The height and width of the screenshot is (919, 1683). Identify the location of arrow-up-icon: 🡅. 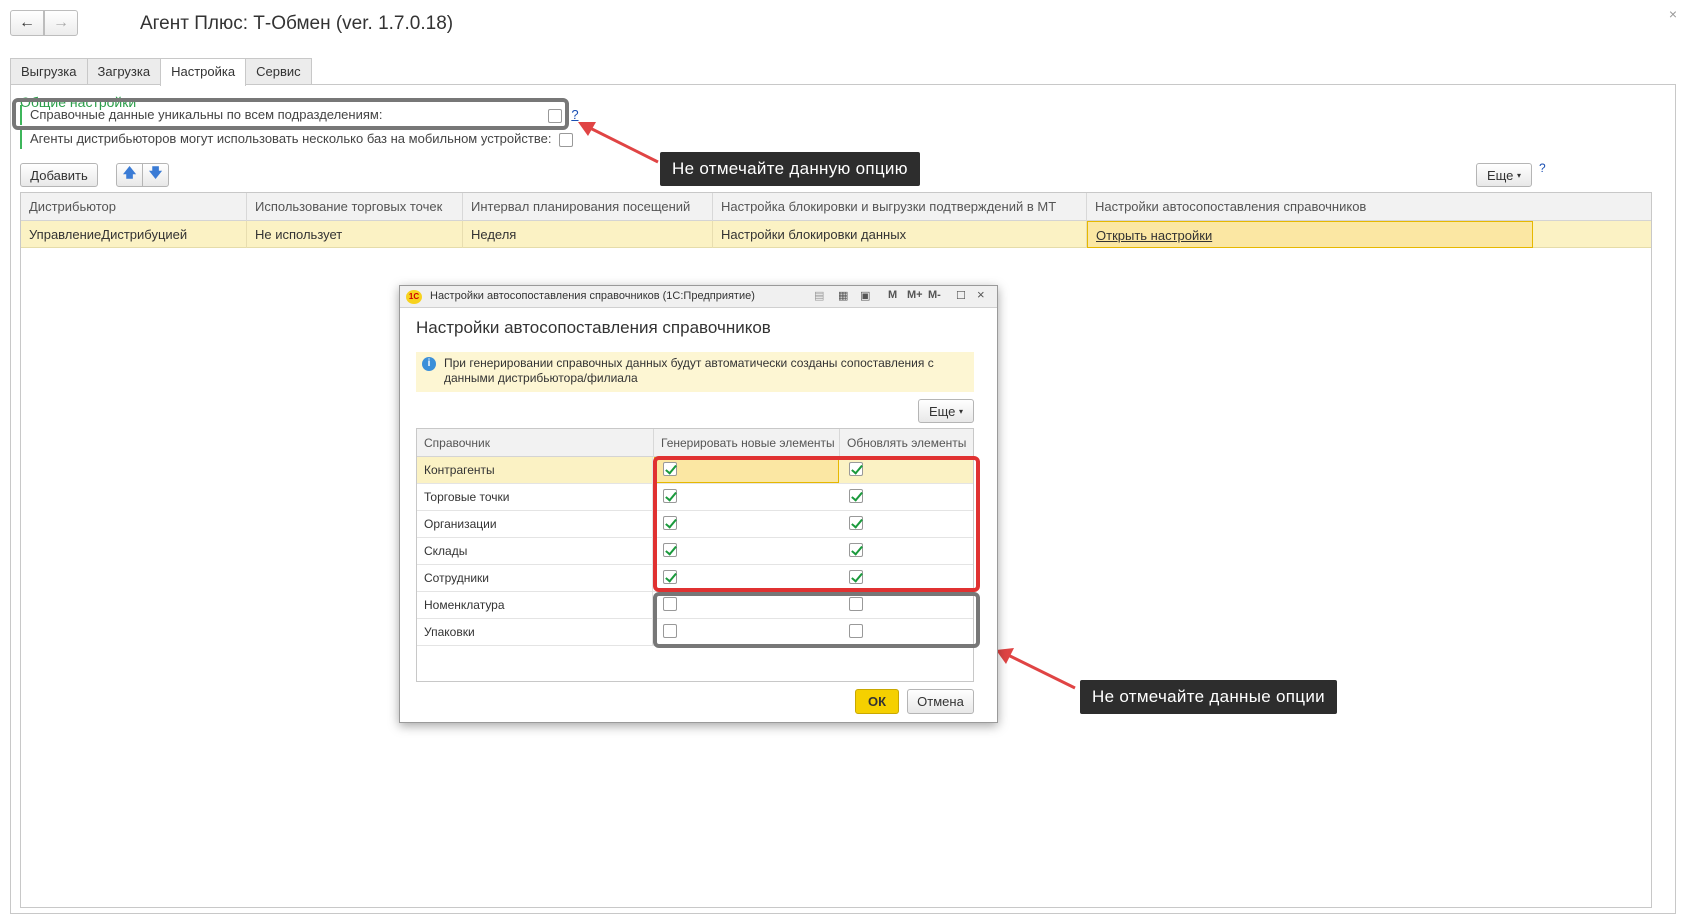
(129, 172).